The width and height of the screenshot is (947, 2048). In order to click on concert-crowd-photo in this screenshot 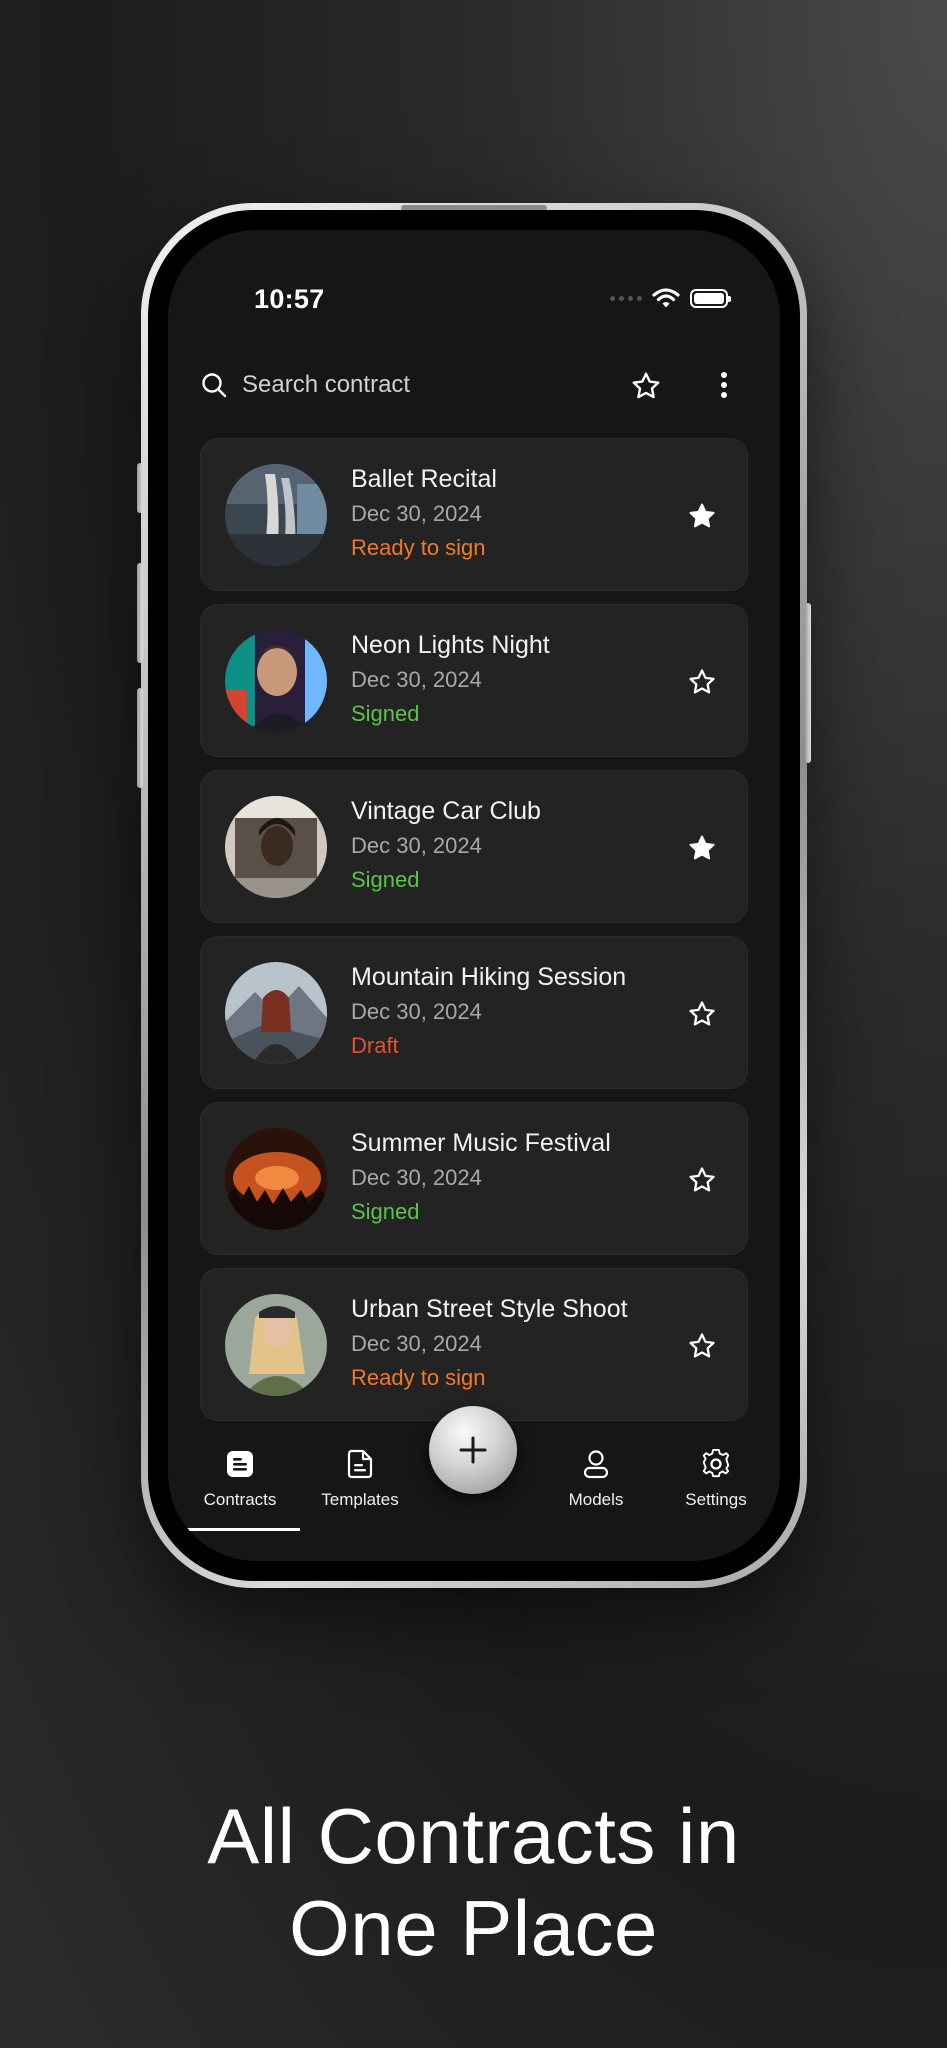, I will do `click(276, 1179)`.